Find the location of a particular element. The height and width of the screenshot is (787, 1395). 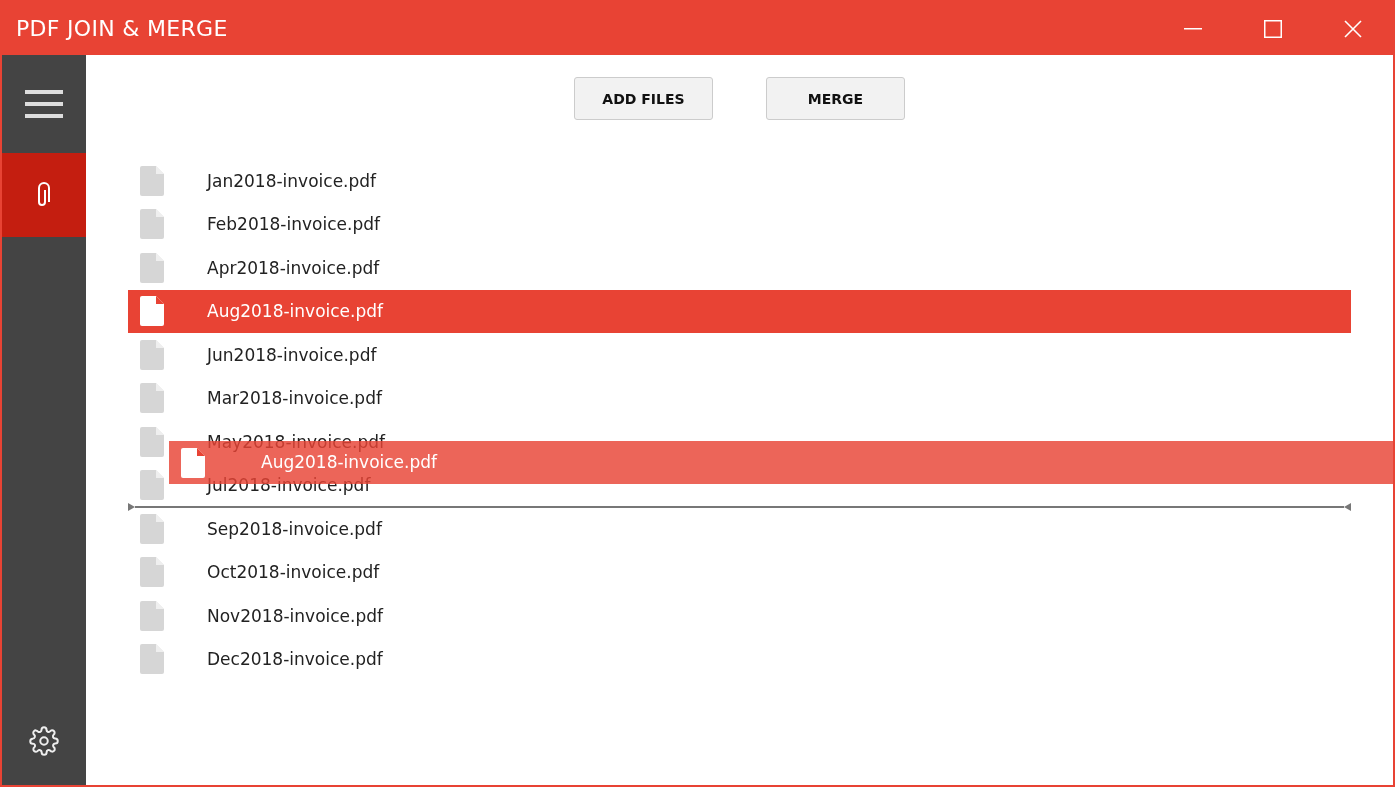

menu-icon is located at coordinates (44, 104).